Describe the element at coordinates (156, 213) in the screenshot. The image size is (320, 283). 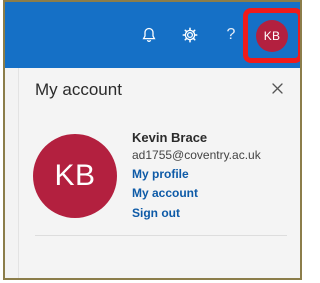
I see `sign-out-link: Sign out` at that location.